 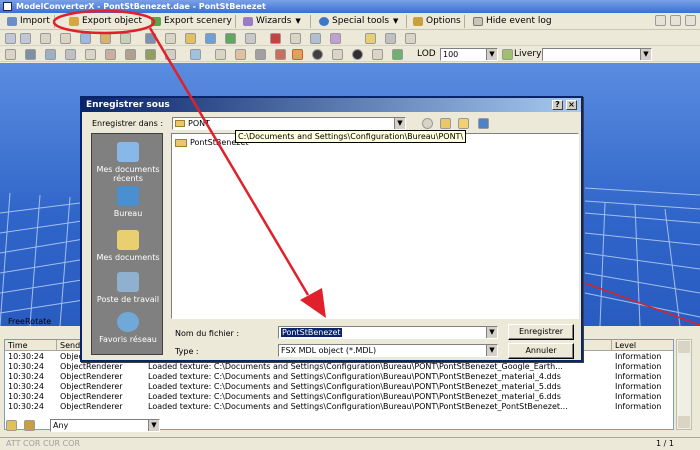 What do you see at coordinates (150, 38) in the screenshot?
I see `material-editor-icon` at bounding box center [150, 38].